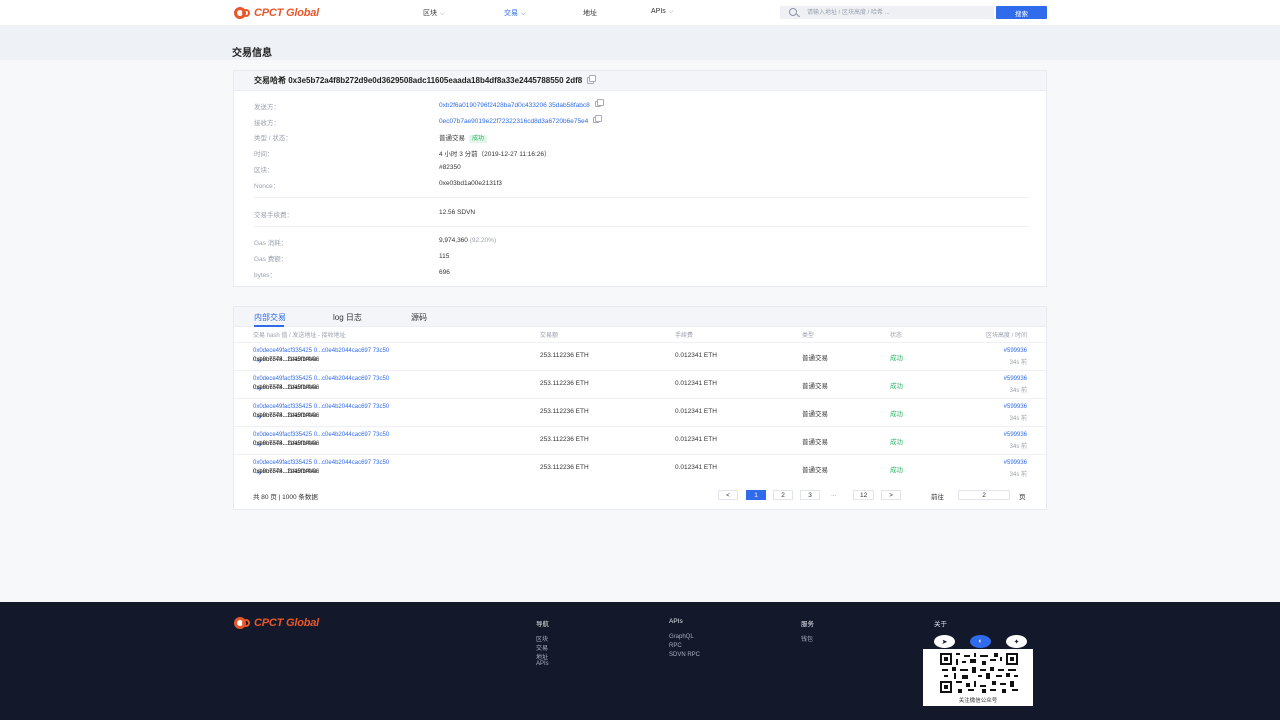 Image resolution: width=1280 pixels, height=720 pixels. Describe the element at coordinates (1022, 497) in the screenshot. I see `goto-suffix: 页` at that location.